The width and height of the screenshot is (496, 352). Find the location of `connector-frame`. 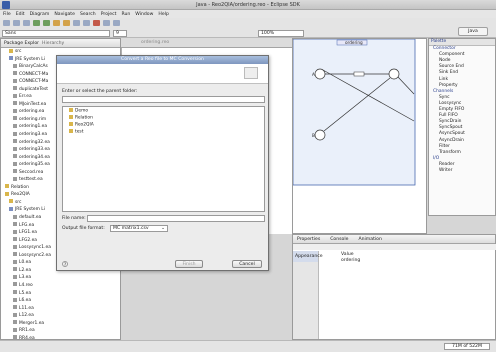

connector-frame is located at coordinates (354, 112).